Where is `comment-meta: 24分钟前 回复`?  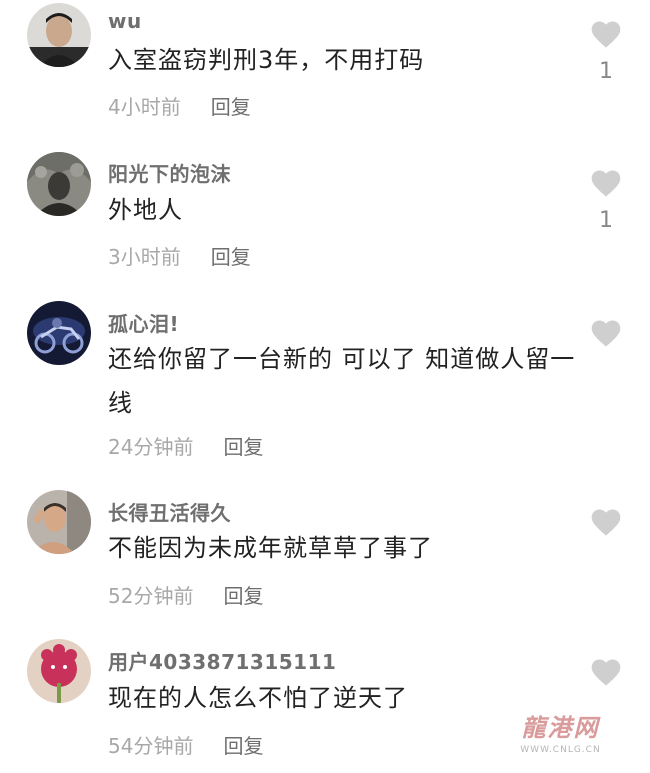
comment-meta: 24分钟前 回复 is located at coordinates (185, 445).